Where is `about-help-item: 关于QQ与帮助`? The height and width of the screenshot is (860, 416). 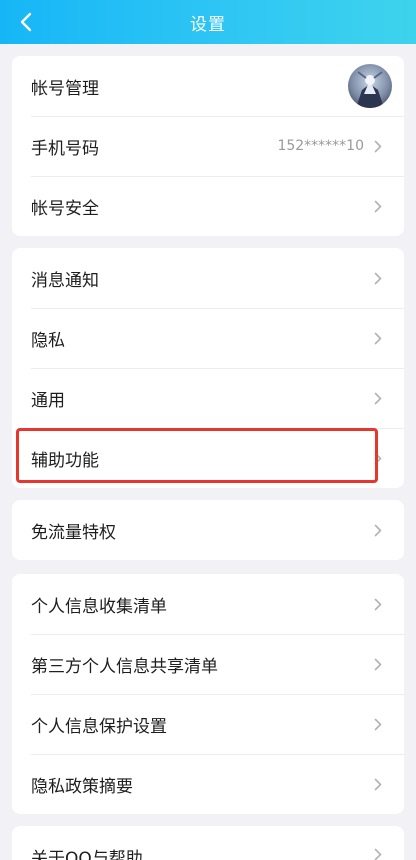 about-help-item: 关于QQ与帮助 is located at coordinates (208, 843).